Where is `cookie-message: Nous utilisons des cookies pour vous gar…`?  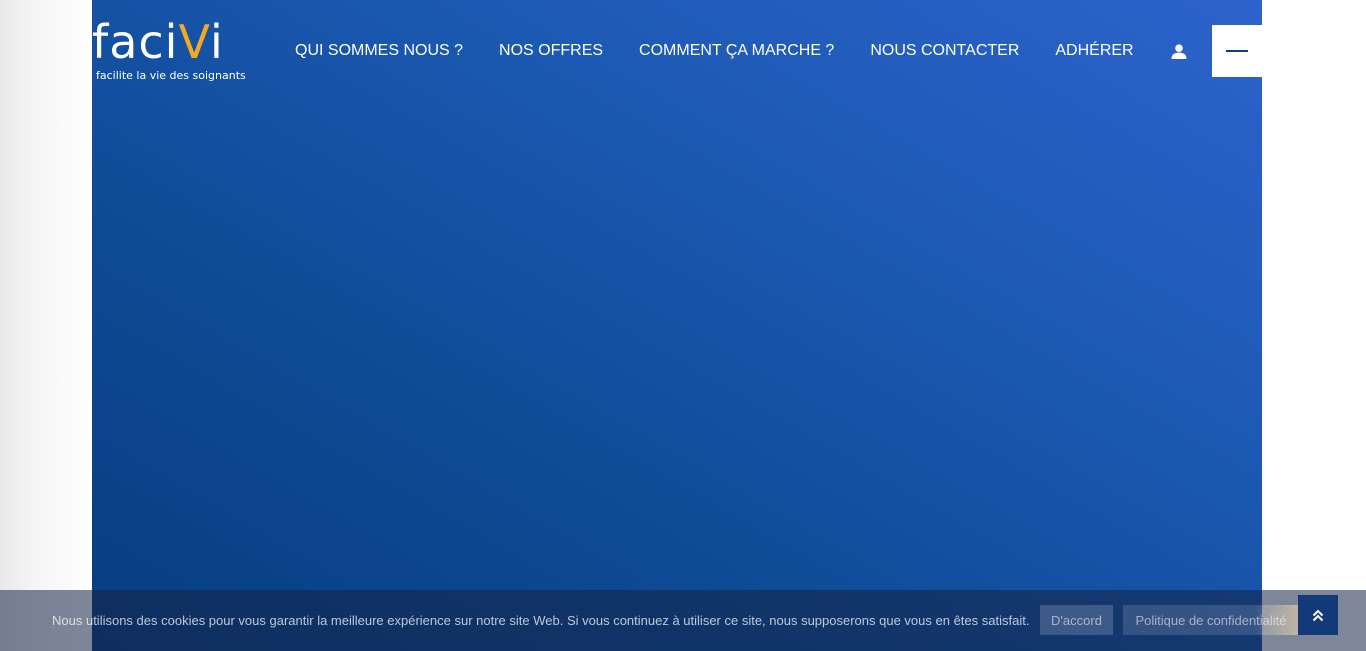 cookie-message: Nous utilisons des cookies pour vous gar… is located at coordinates (541, 620).